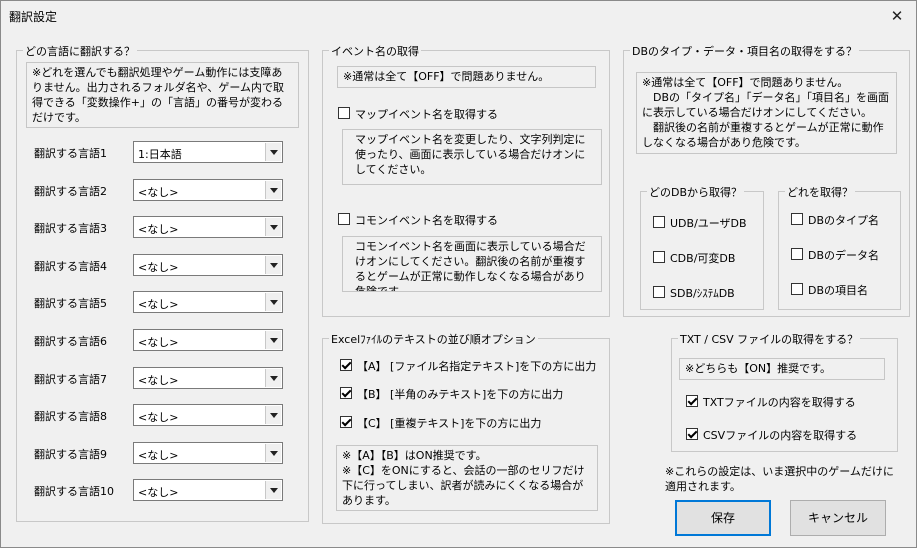 The height and width of the screenshot is (548, 917). Describe the element at coordinates (723, 518) in the screenshot. I see `save-button: 保存` at that location.